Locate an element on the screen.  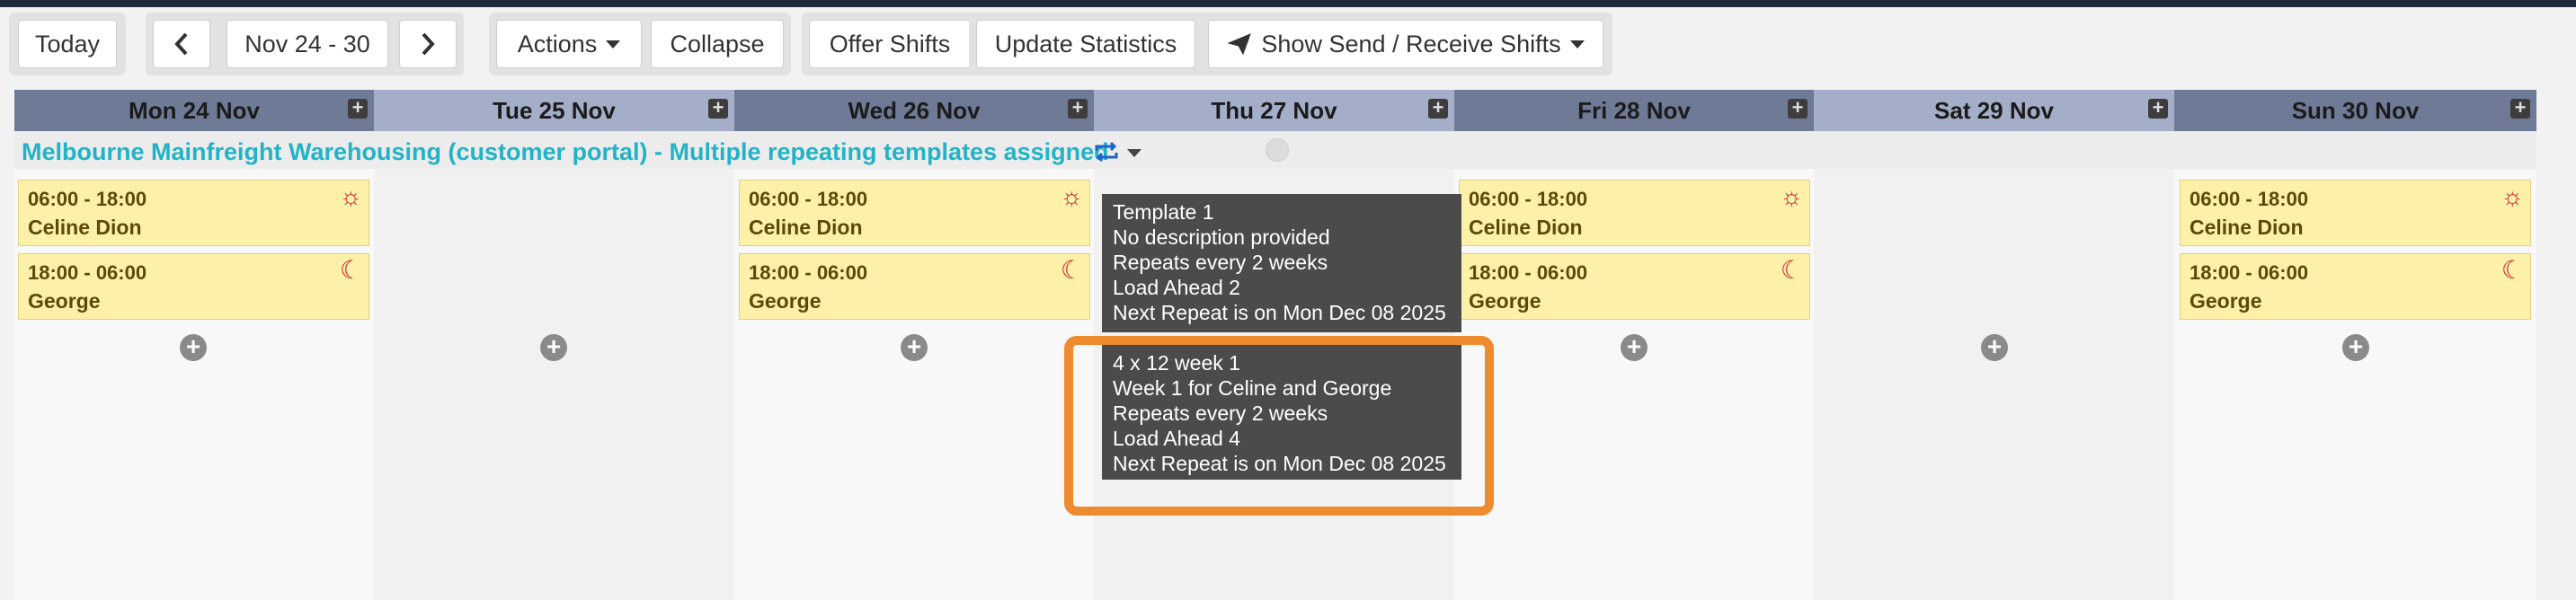
day-header-label: Sat 29 Nov is located at coordinates (1994, 110).